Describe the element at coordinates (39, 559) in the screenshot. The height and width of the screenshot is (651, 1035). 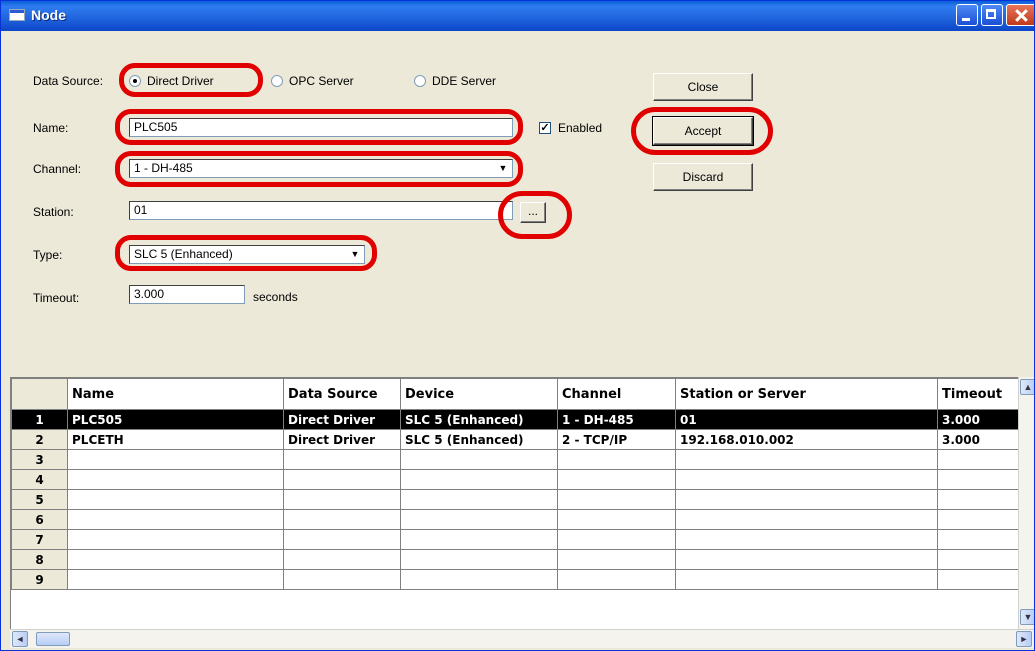
I see `row-number: 8` at that location.